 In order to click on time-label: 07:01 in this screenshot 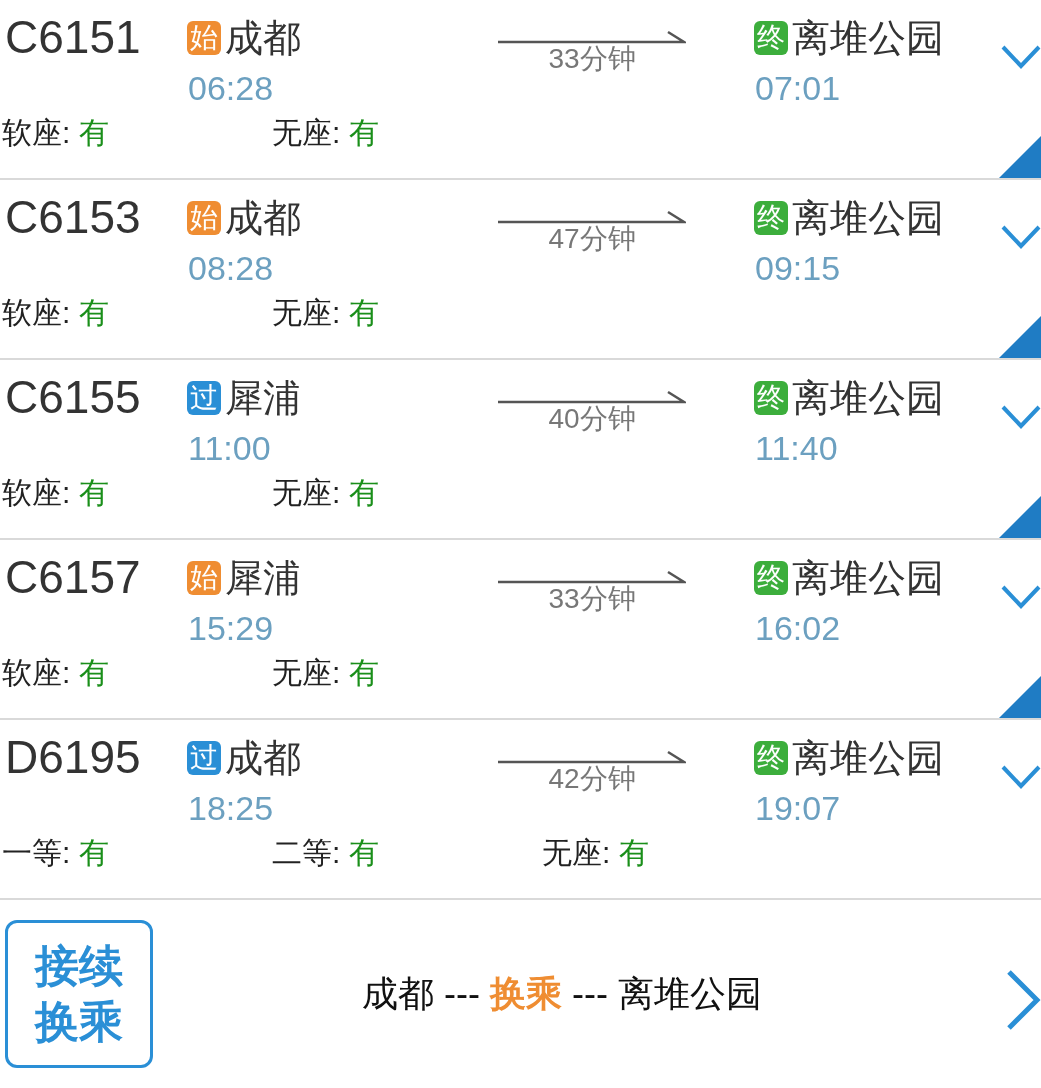, I will do `click(798, 88)`.